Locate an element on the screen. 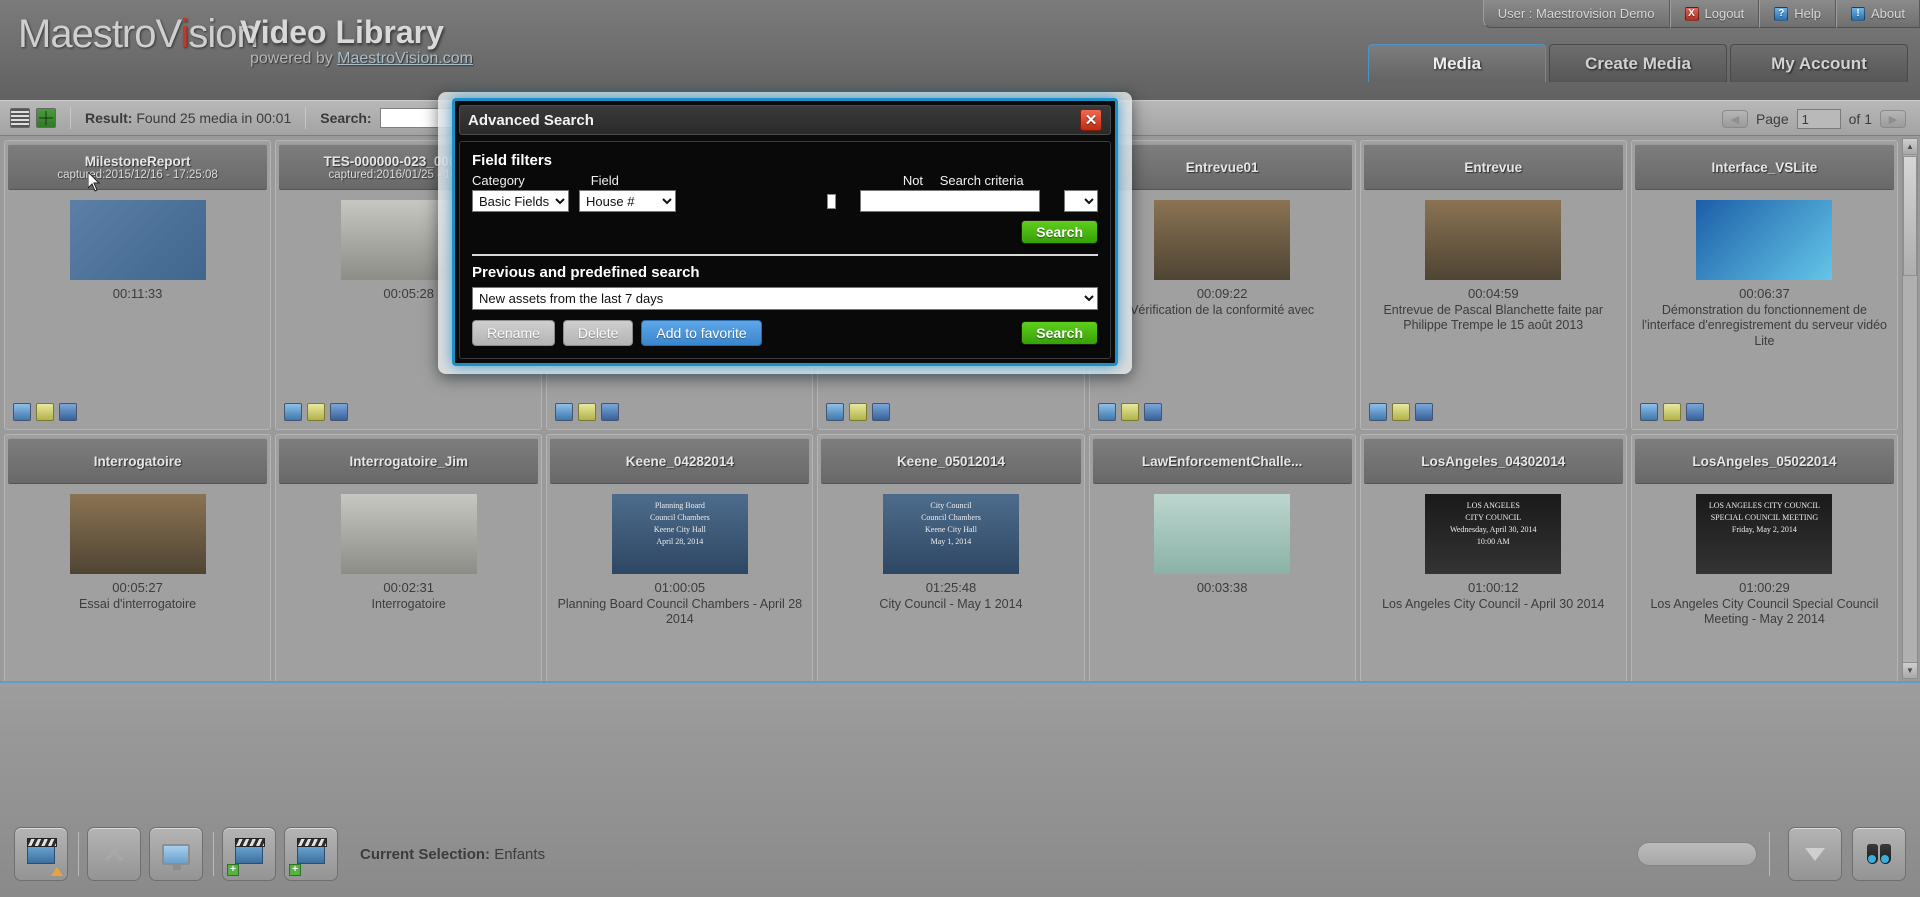 This screenshot has height=897, width=1920. tab-my-account: My Account is located at coordinates (1819, 63).